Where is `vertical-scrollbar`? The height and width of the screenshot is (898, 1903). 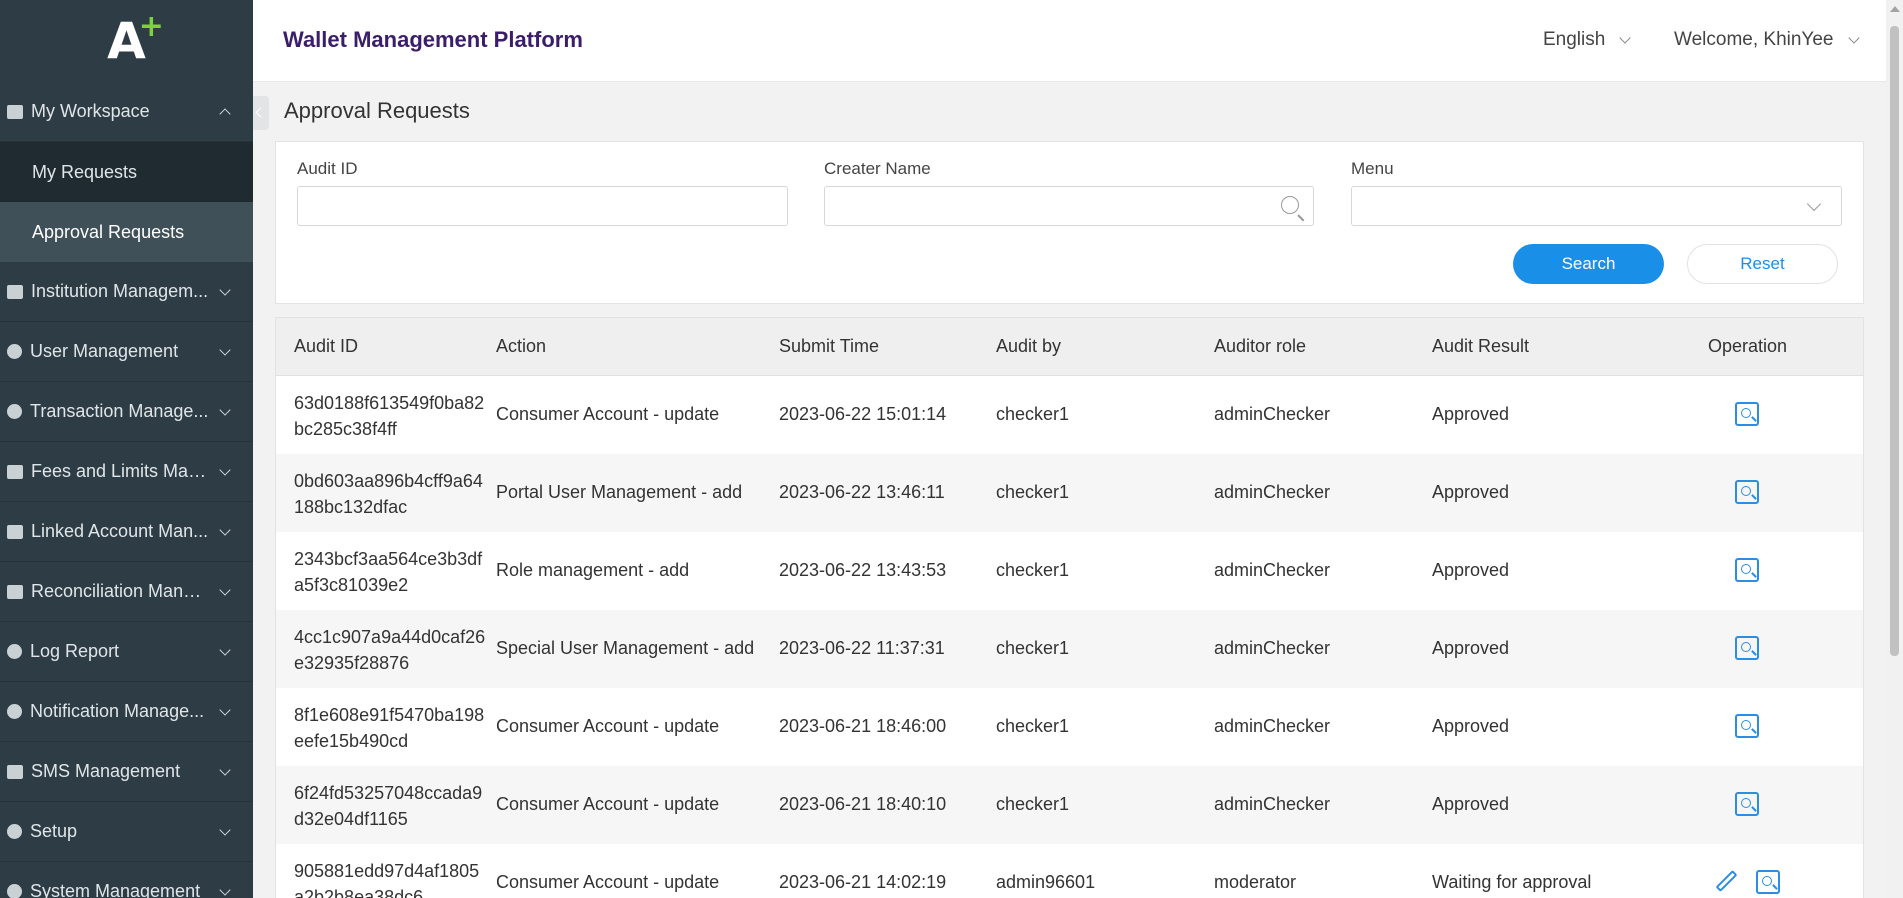
vertical-scrollbar is located at coordinates (1894, 449).